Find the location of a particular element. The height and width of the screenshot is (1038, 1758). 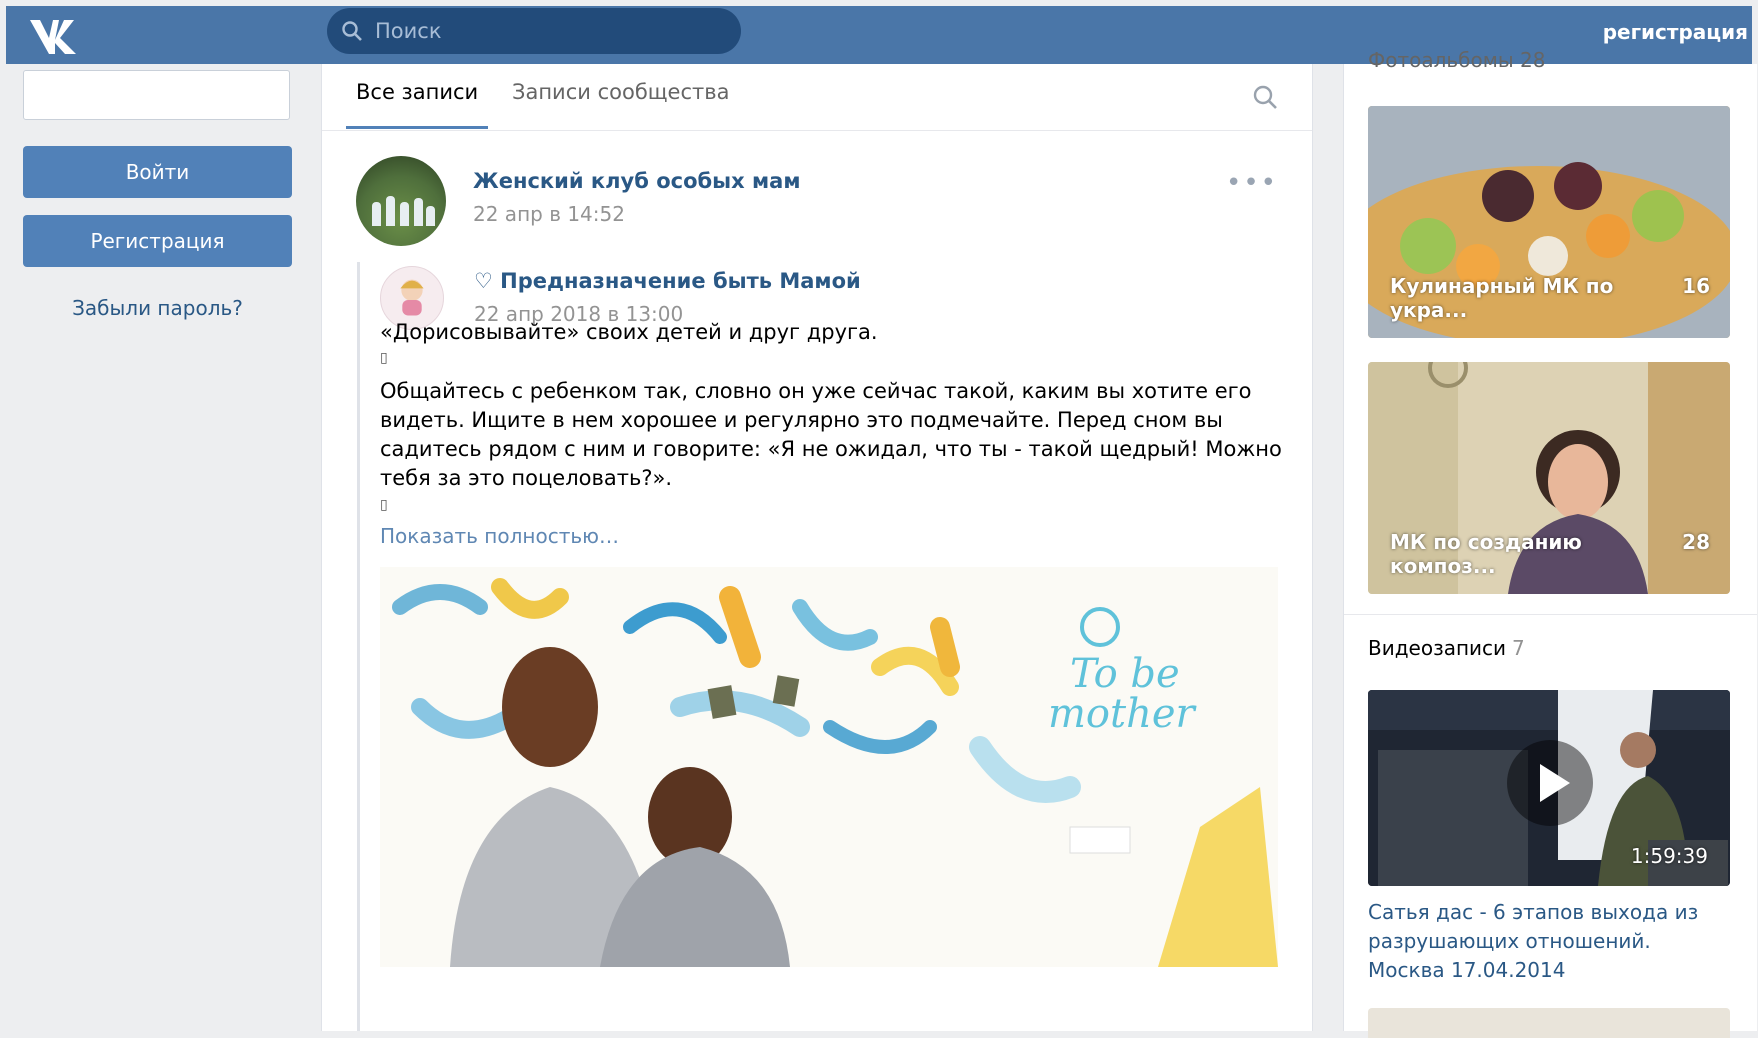

videos-header: Видеозаписи 7 is located at coordinates (1446, 648).